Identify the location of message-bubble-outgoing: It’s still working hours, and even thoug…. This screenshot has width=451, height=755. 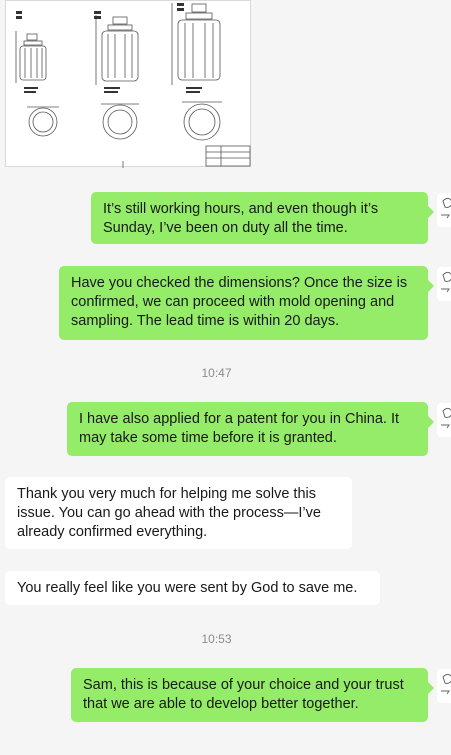
(262, 218).